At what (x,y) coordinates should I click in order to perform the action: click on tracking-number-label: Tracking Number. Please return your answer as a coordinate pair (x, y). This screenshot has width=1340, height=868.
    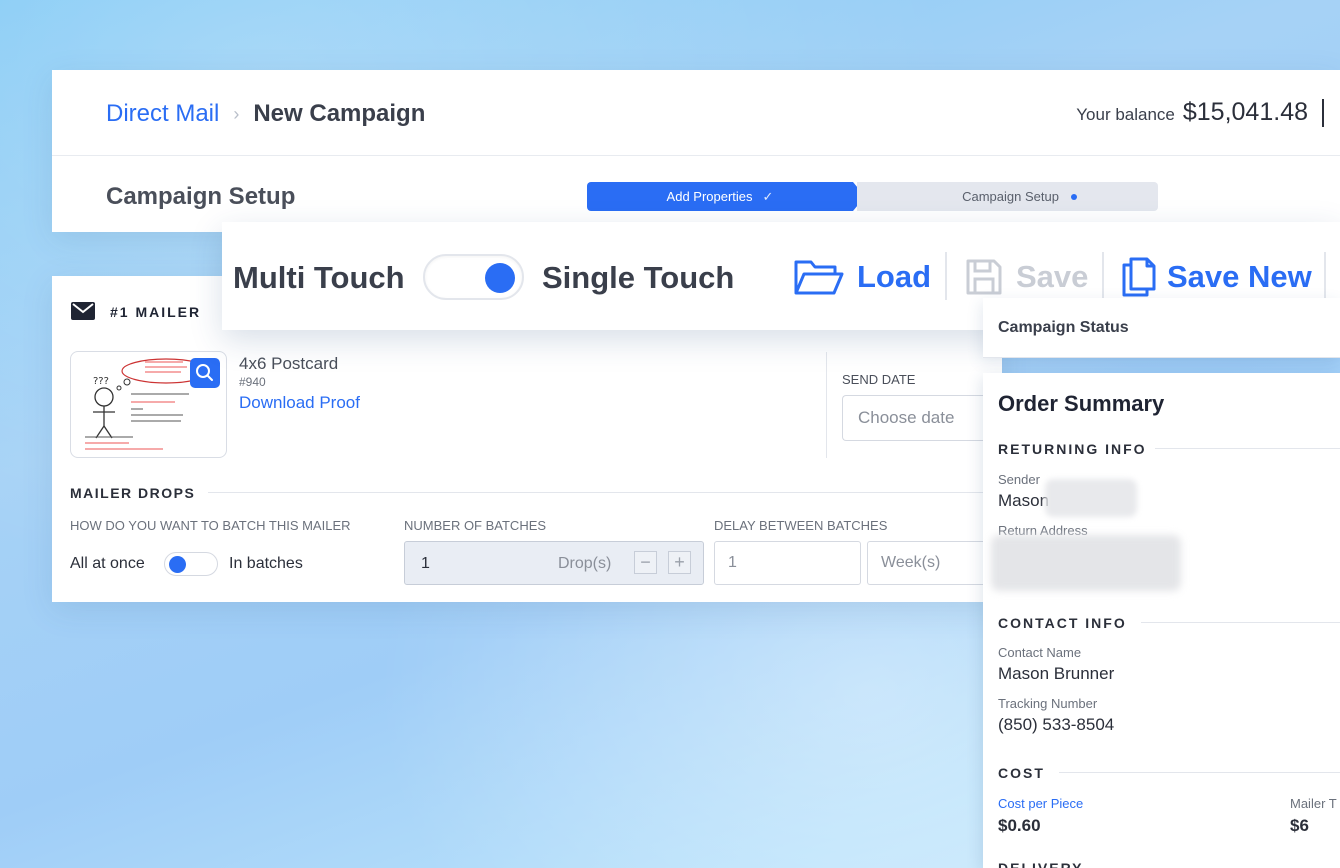
    Looking at the image, I should click on (1048, 703).